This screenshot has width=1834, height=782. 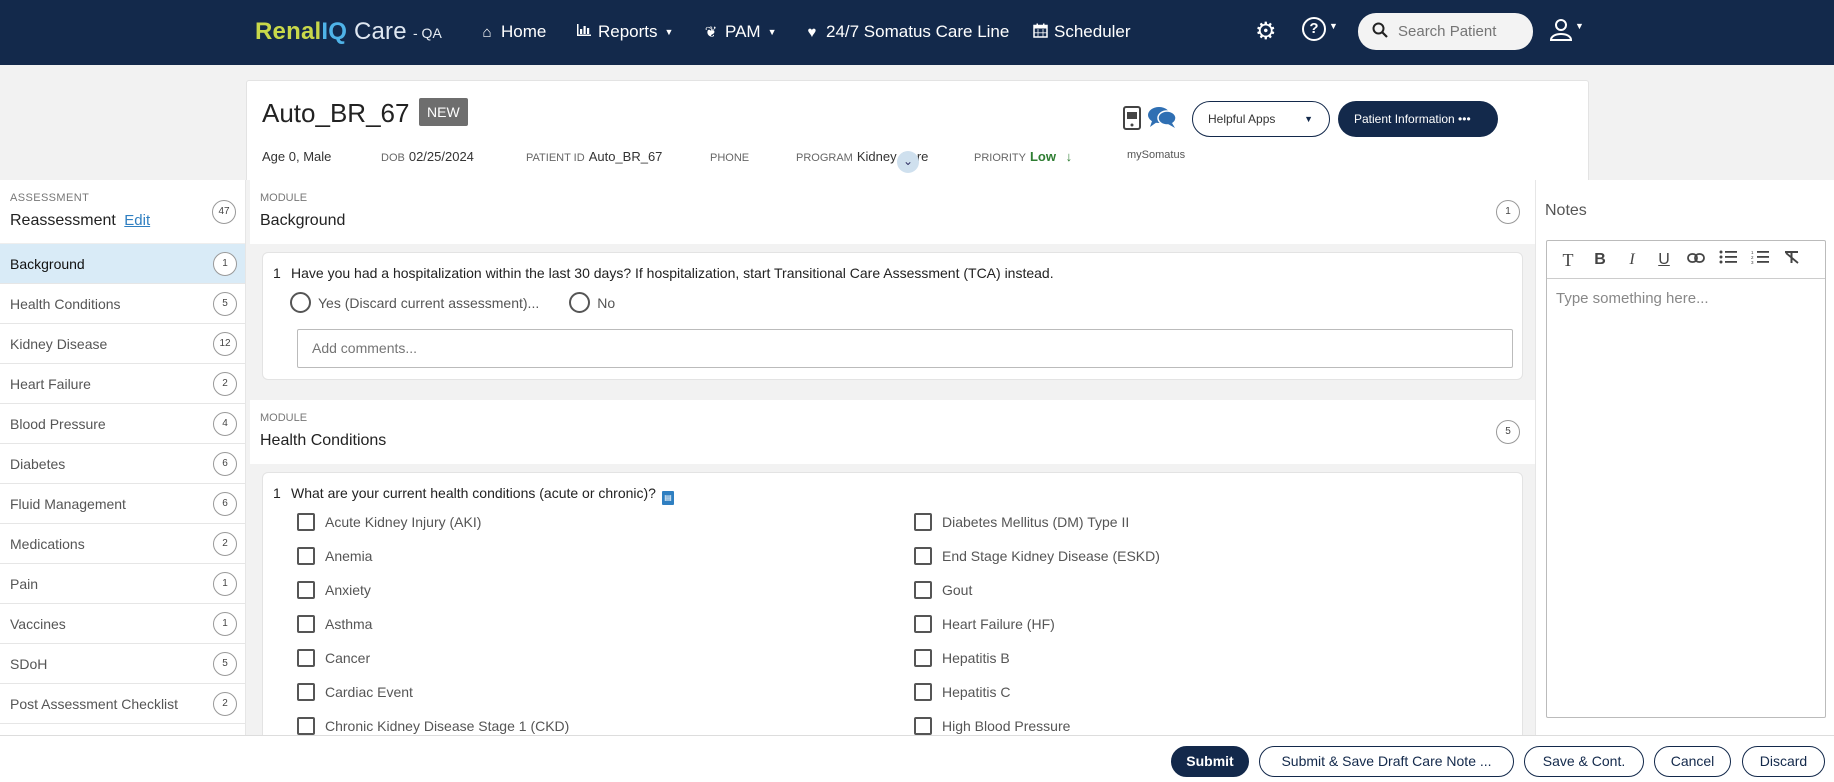 I want to click on module-count: 5, so click(x=1508, y=432).